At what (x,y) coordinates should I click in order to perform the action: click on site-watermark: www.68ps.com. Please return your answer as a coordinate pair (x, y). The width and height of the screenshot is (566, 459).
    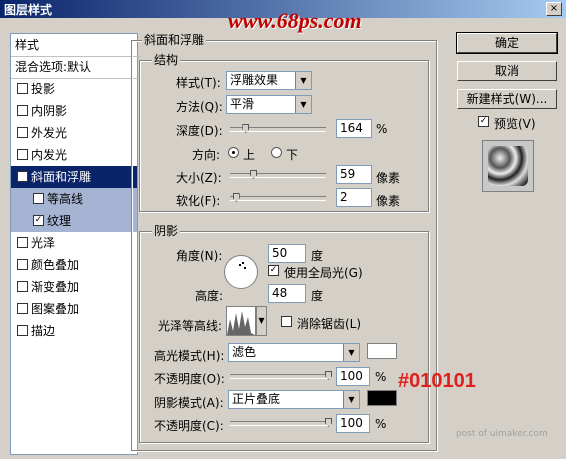
    Looking at the image, I should click on (295, 20).